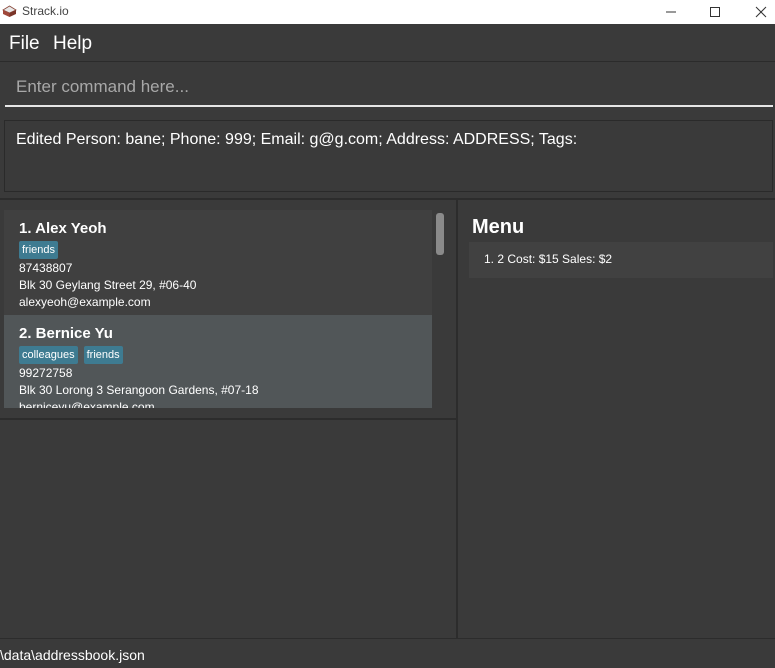 Image resolution: width=775 pixels, height=668 pixels. I want to click on person-name: 2. Bernice Yu, so click(66, 333).